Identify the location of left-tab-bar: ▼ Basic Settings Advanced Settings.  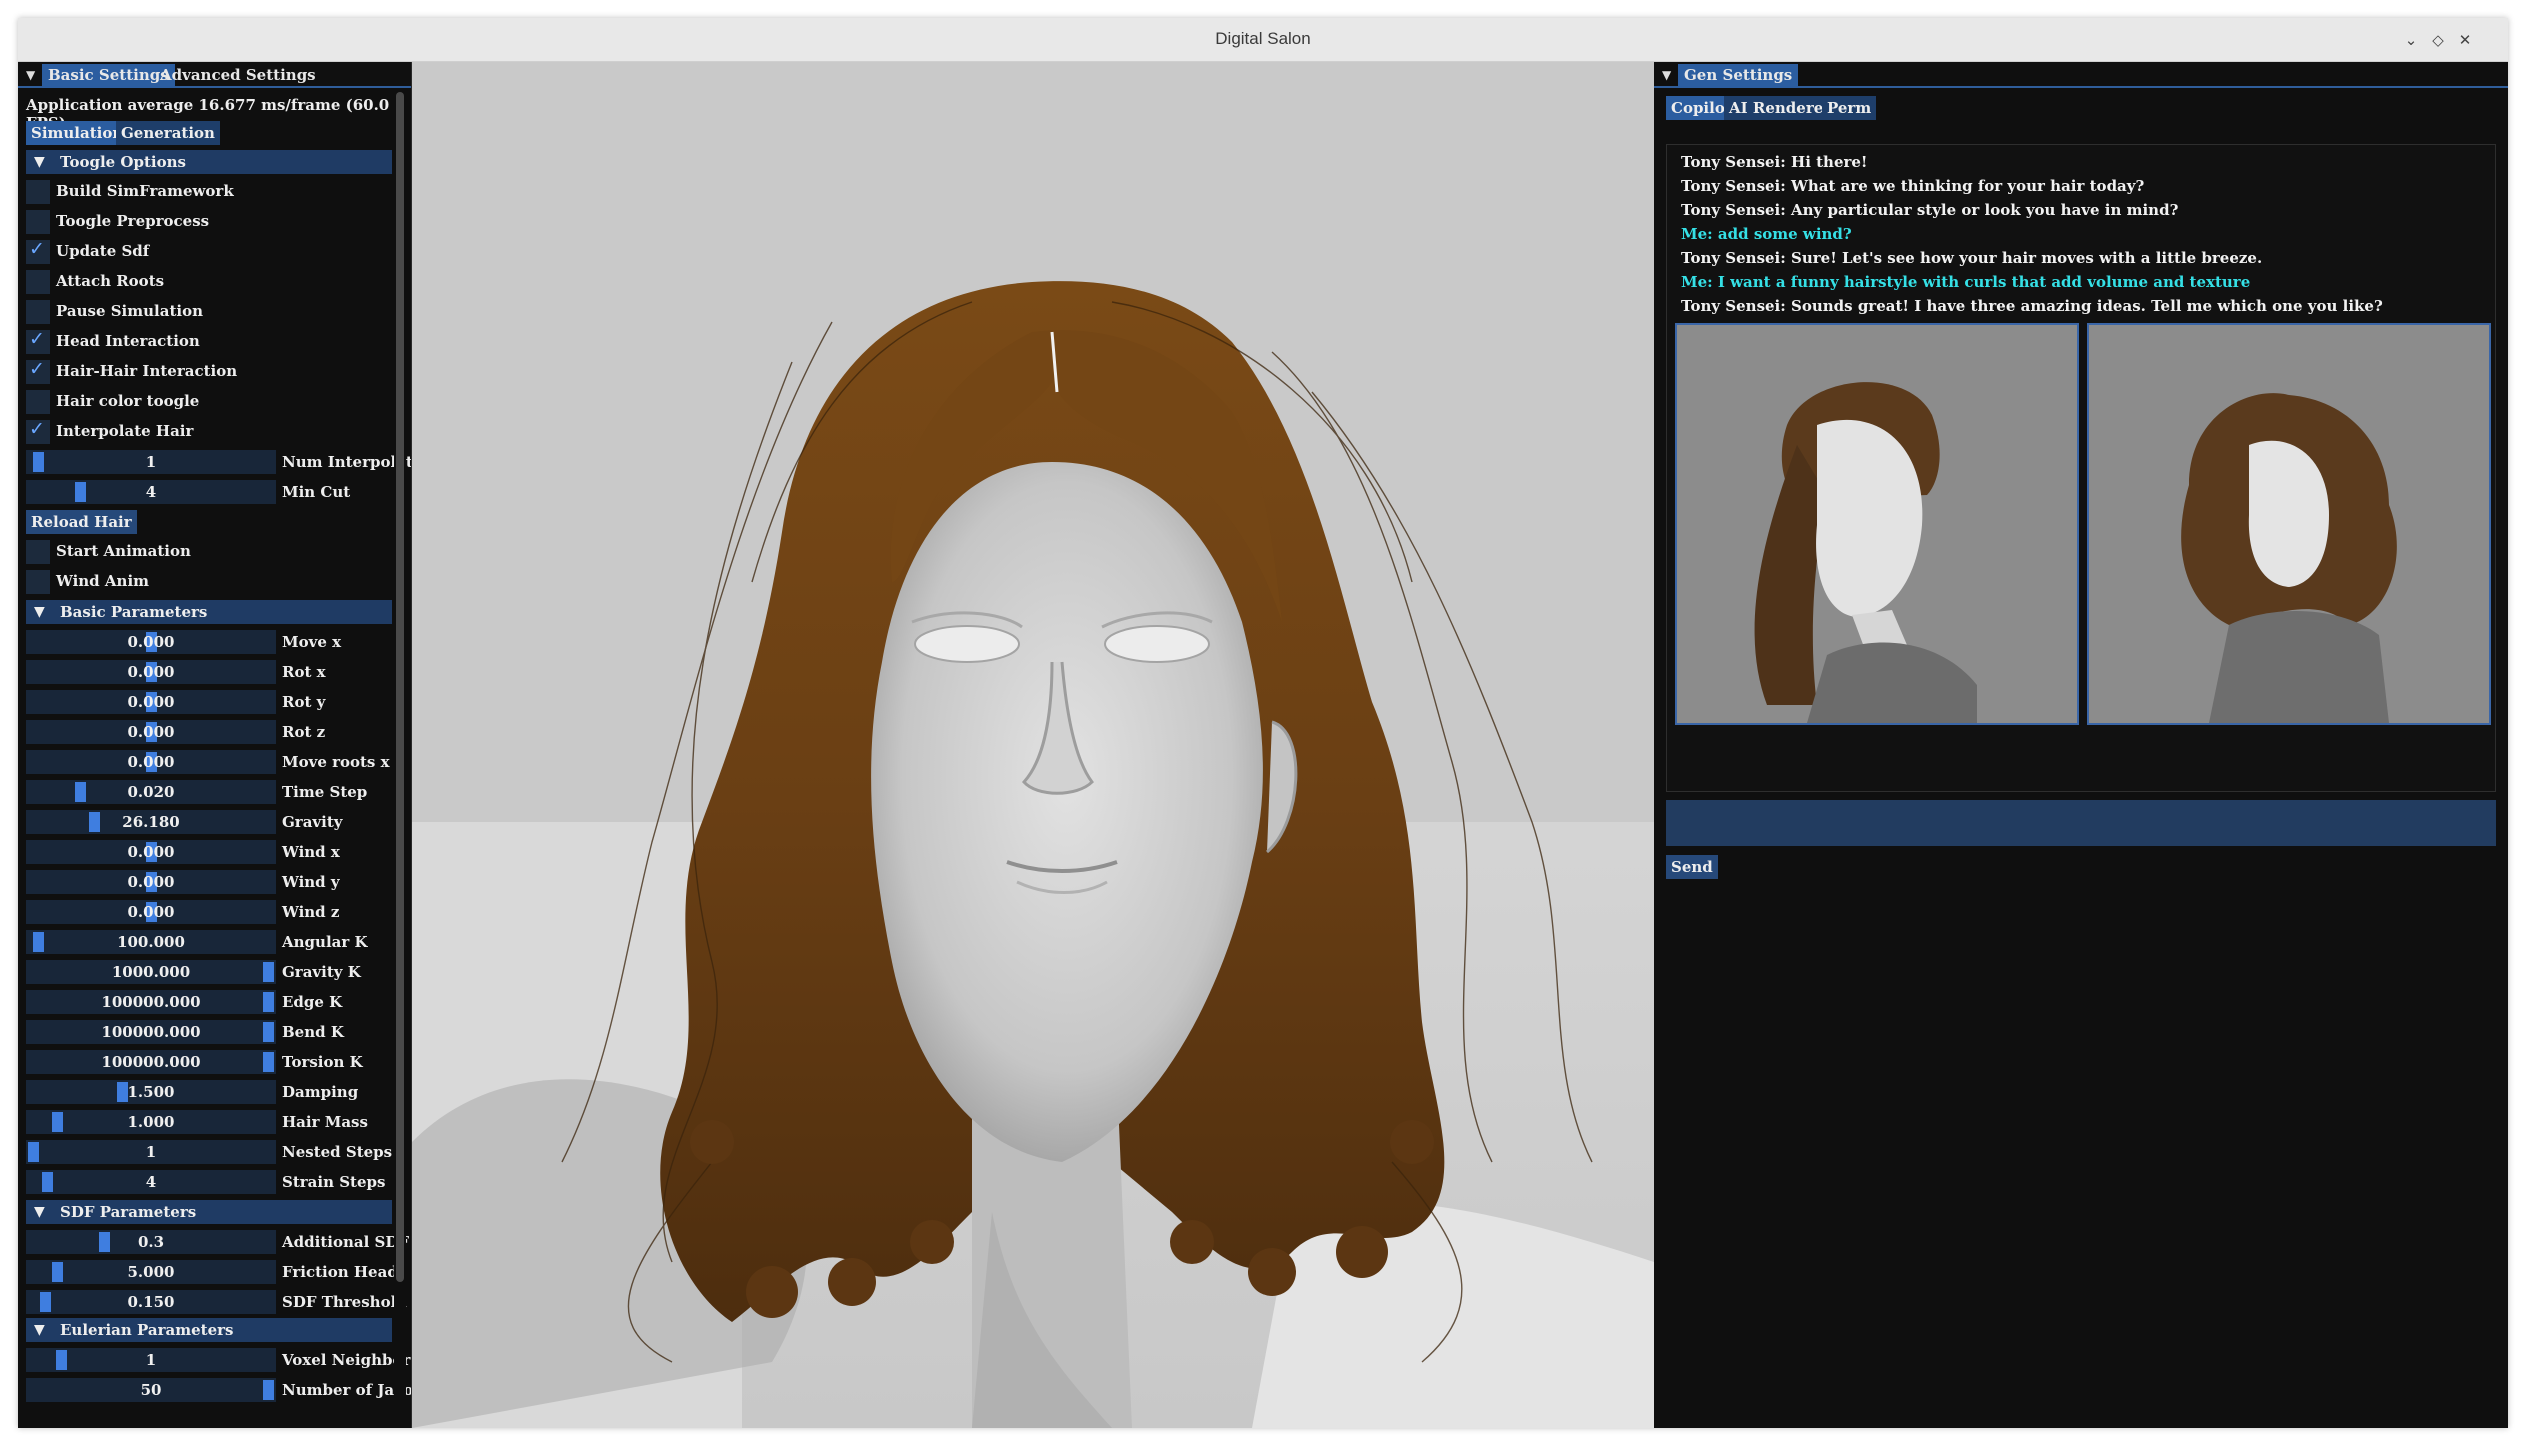
(214, 75).